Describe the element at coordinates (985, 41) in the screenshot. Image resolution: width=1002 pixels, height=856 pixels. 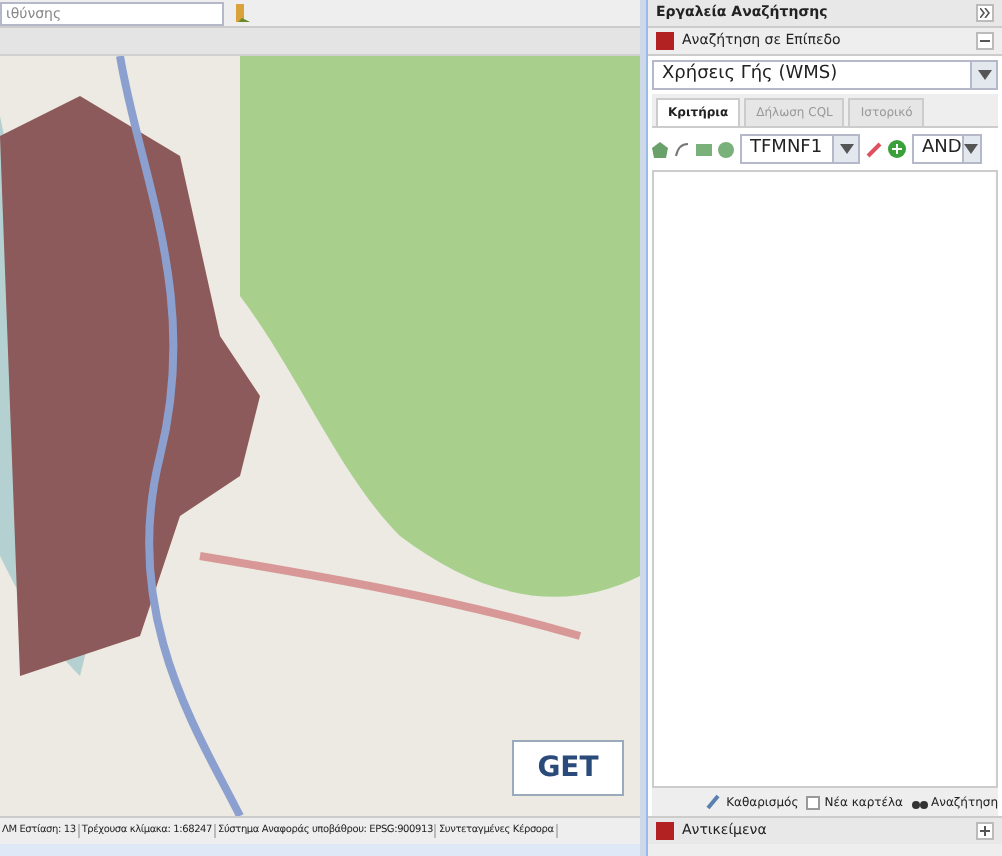
I see `section-toggle-button` at that location.